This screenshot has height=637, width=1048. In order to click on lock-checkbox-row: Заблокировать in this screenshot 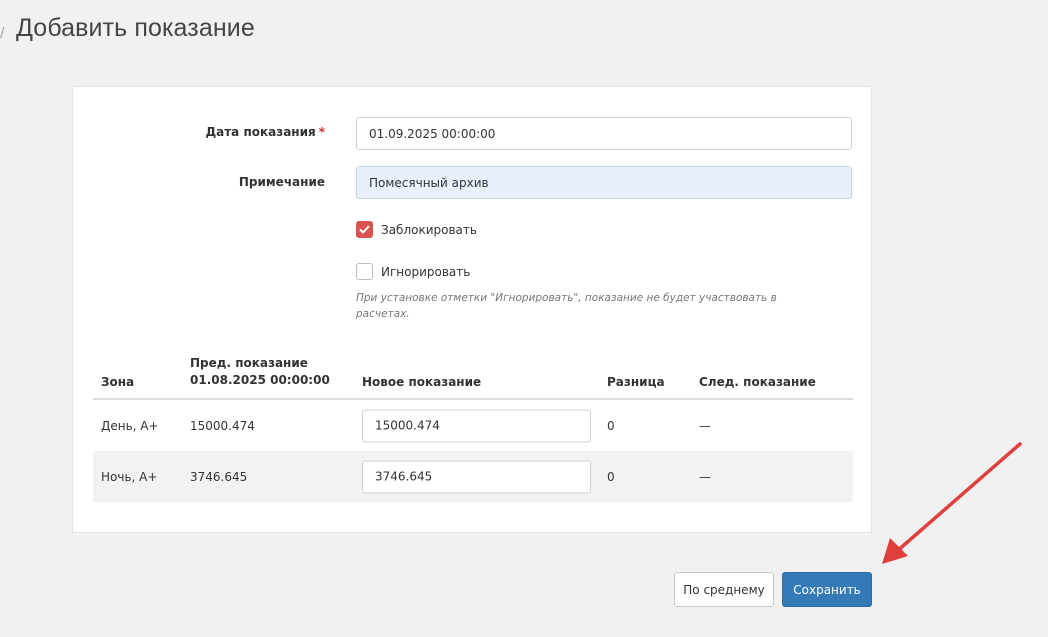, I will do `click(416, 229)`.